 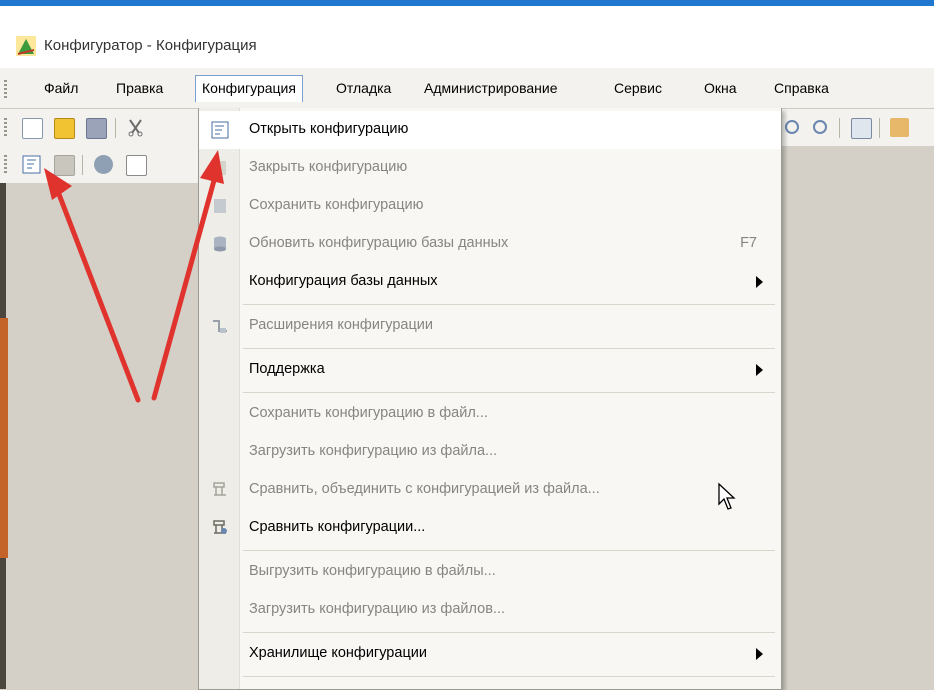 What do you see at coordinates (187, 275) in the screenshot?
I see `annotation-arrow-right` at bounding box center [187, 275].